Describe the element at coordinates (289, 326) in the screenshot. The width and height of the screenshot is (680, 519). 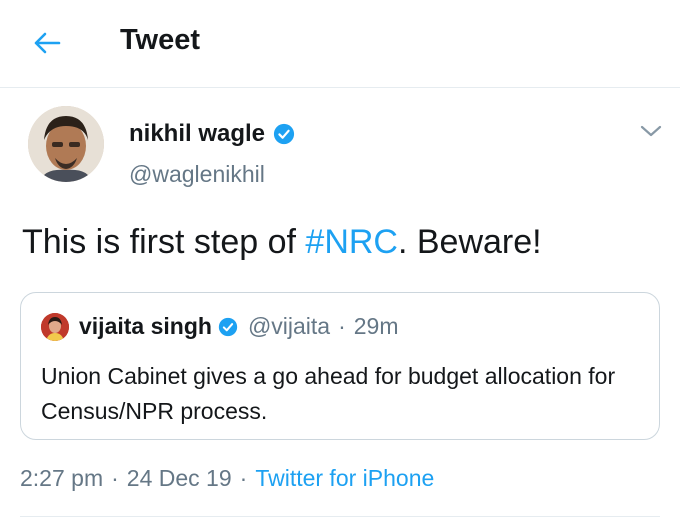
I see `quoted-handle: @vijaita` at that location.